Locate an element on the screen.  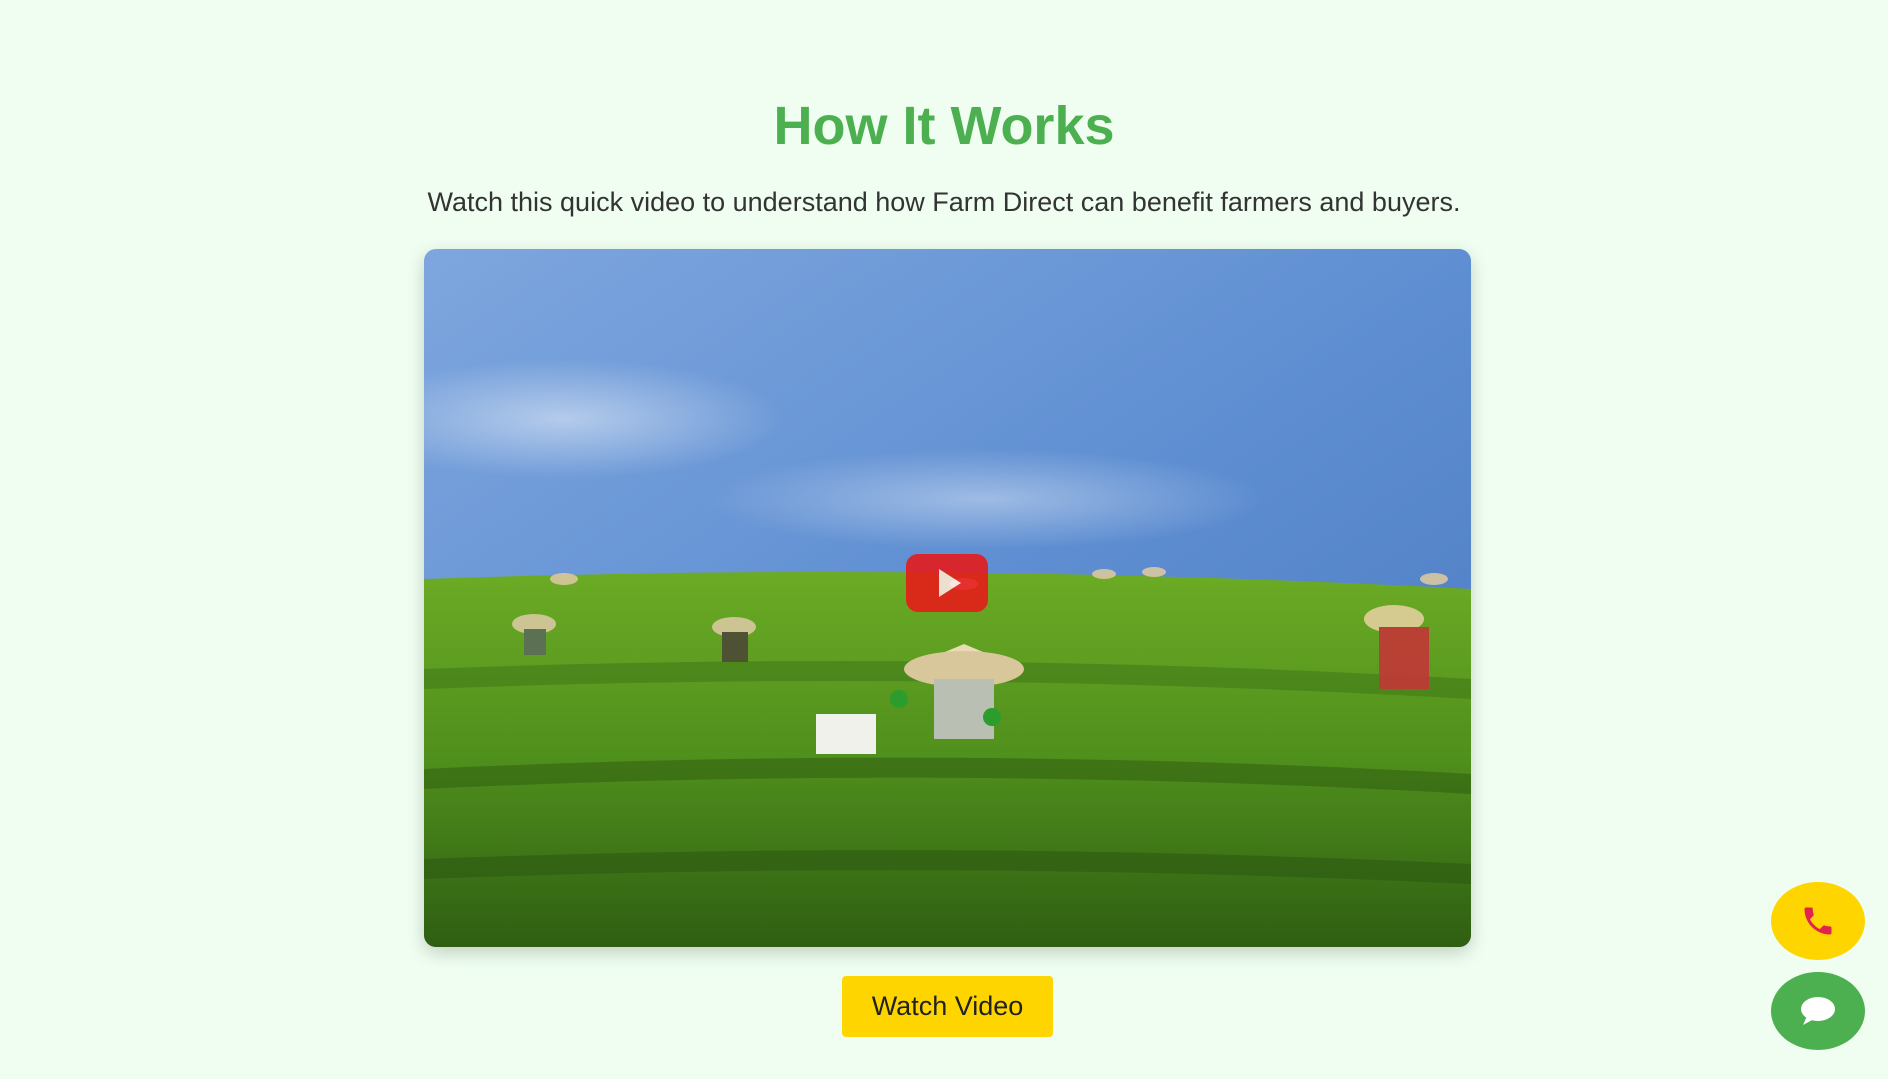
chat-bubble-icon is located at coordinates (1818, 1011).